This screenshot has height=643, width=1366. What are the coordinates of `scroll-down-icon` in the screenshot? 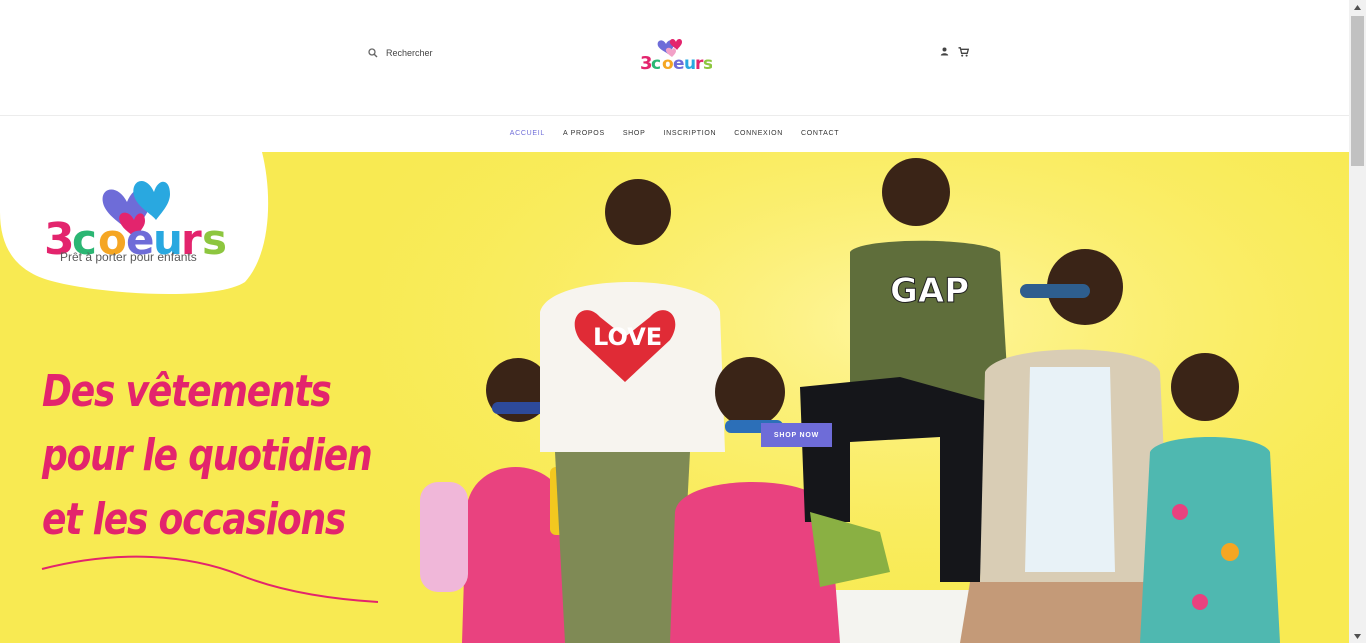 It's located at (1357, 636).